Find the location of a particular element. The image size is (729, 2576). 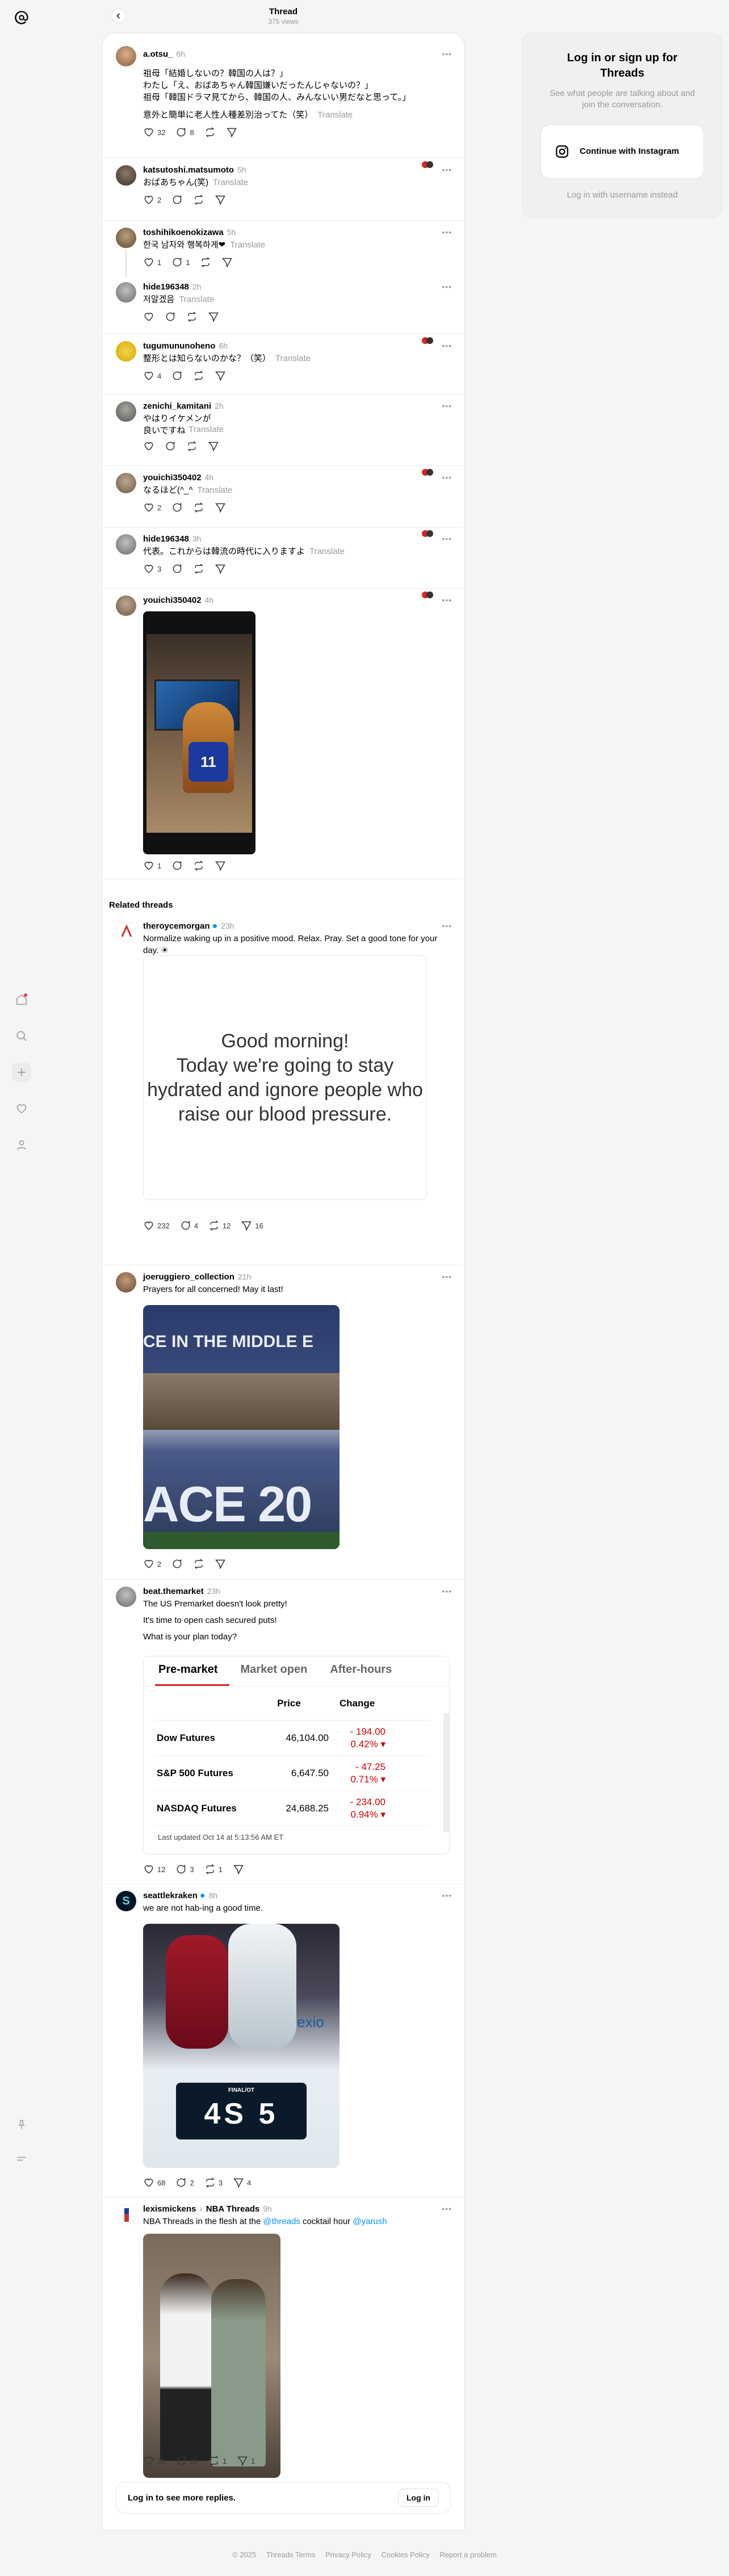

share-button: 4 is located at coordinates (242, 2183).